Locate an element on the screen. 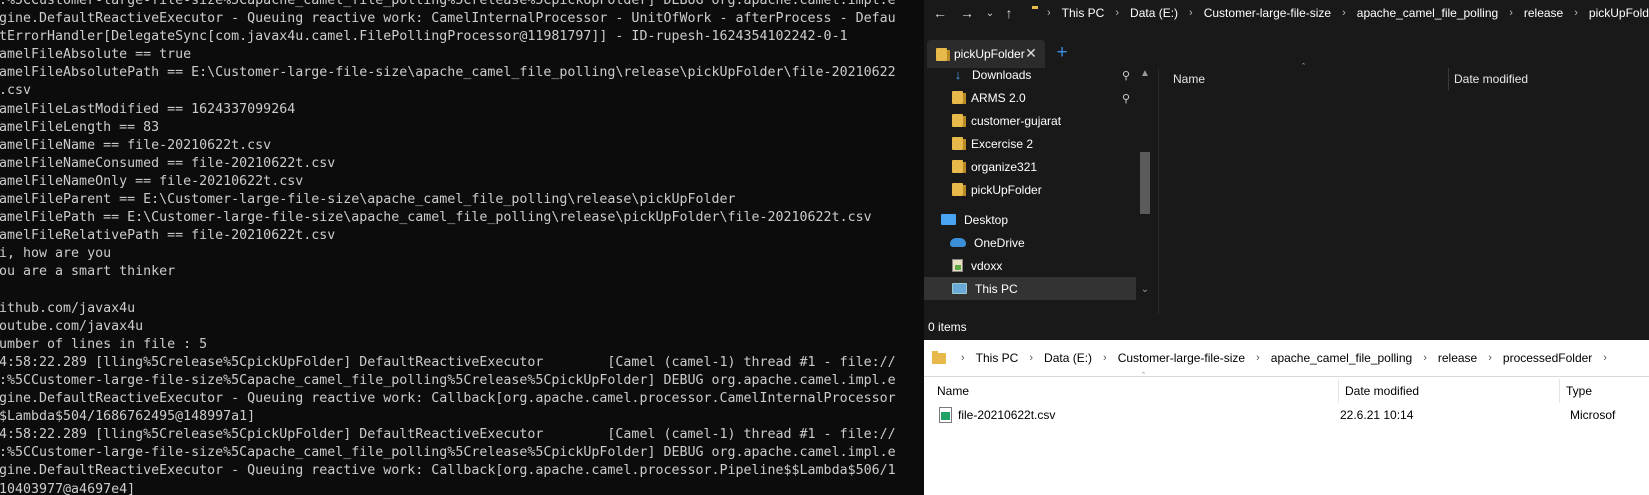  terminal-line: CamelFileLastModified == 1624337099264 is located at coordinates (148, 109).